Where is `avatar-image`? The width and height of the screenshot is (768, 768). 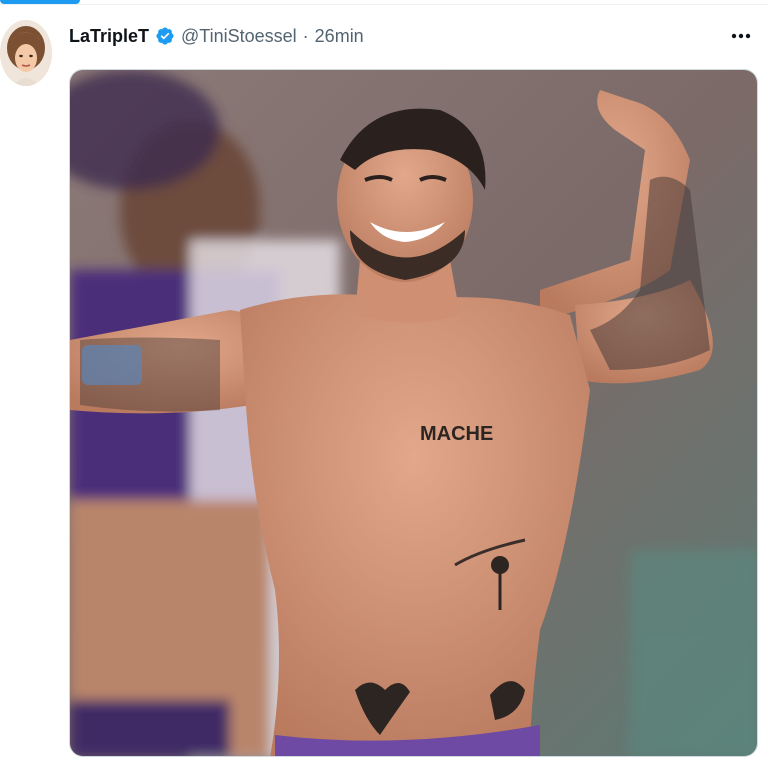 avatar-image is located at coordinates (26, 53).